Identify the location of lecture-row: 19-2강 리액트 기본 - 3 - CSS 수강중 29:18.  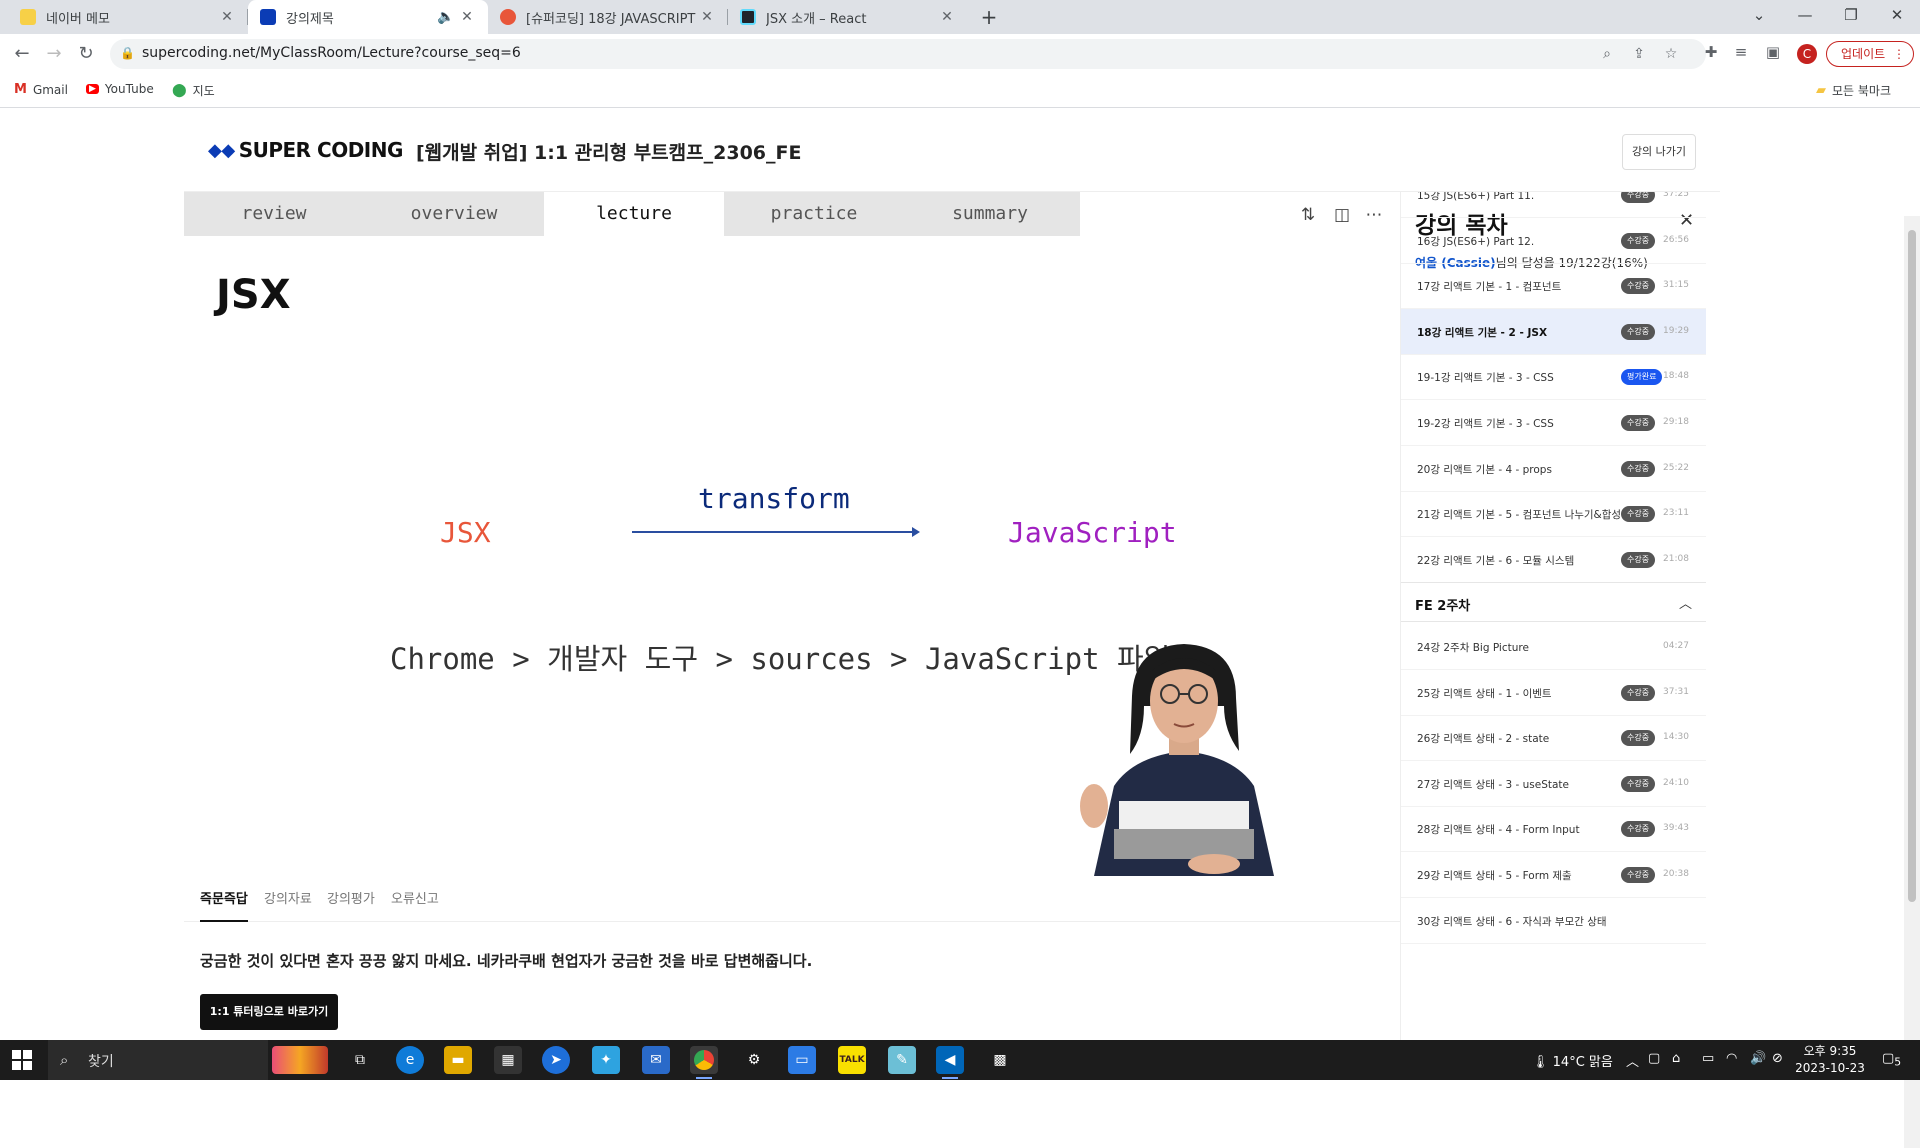
(1553, 423).